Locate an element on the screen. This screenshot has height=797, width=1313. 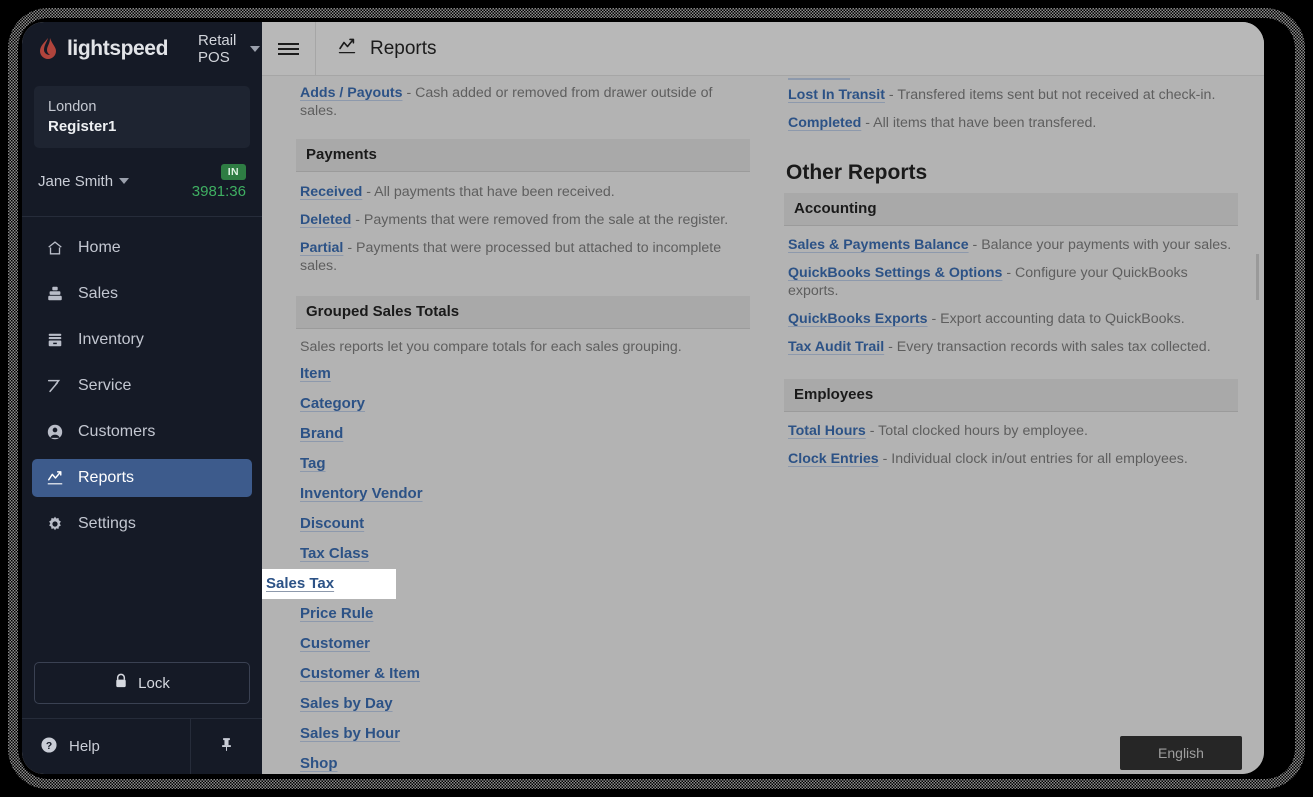
report-link-brand: Brand is located at coordinates (321, 433).